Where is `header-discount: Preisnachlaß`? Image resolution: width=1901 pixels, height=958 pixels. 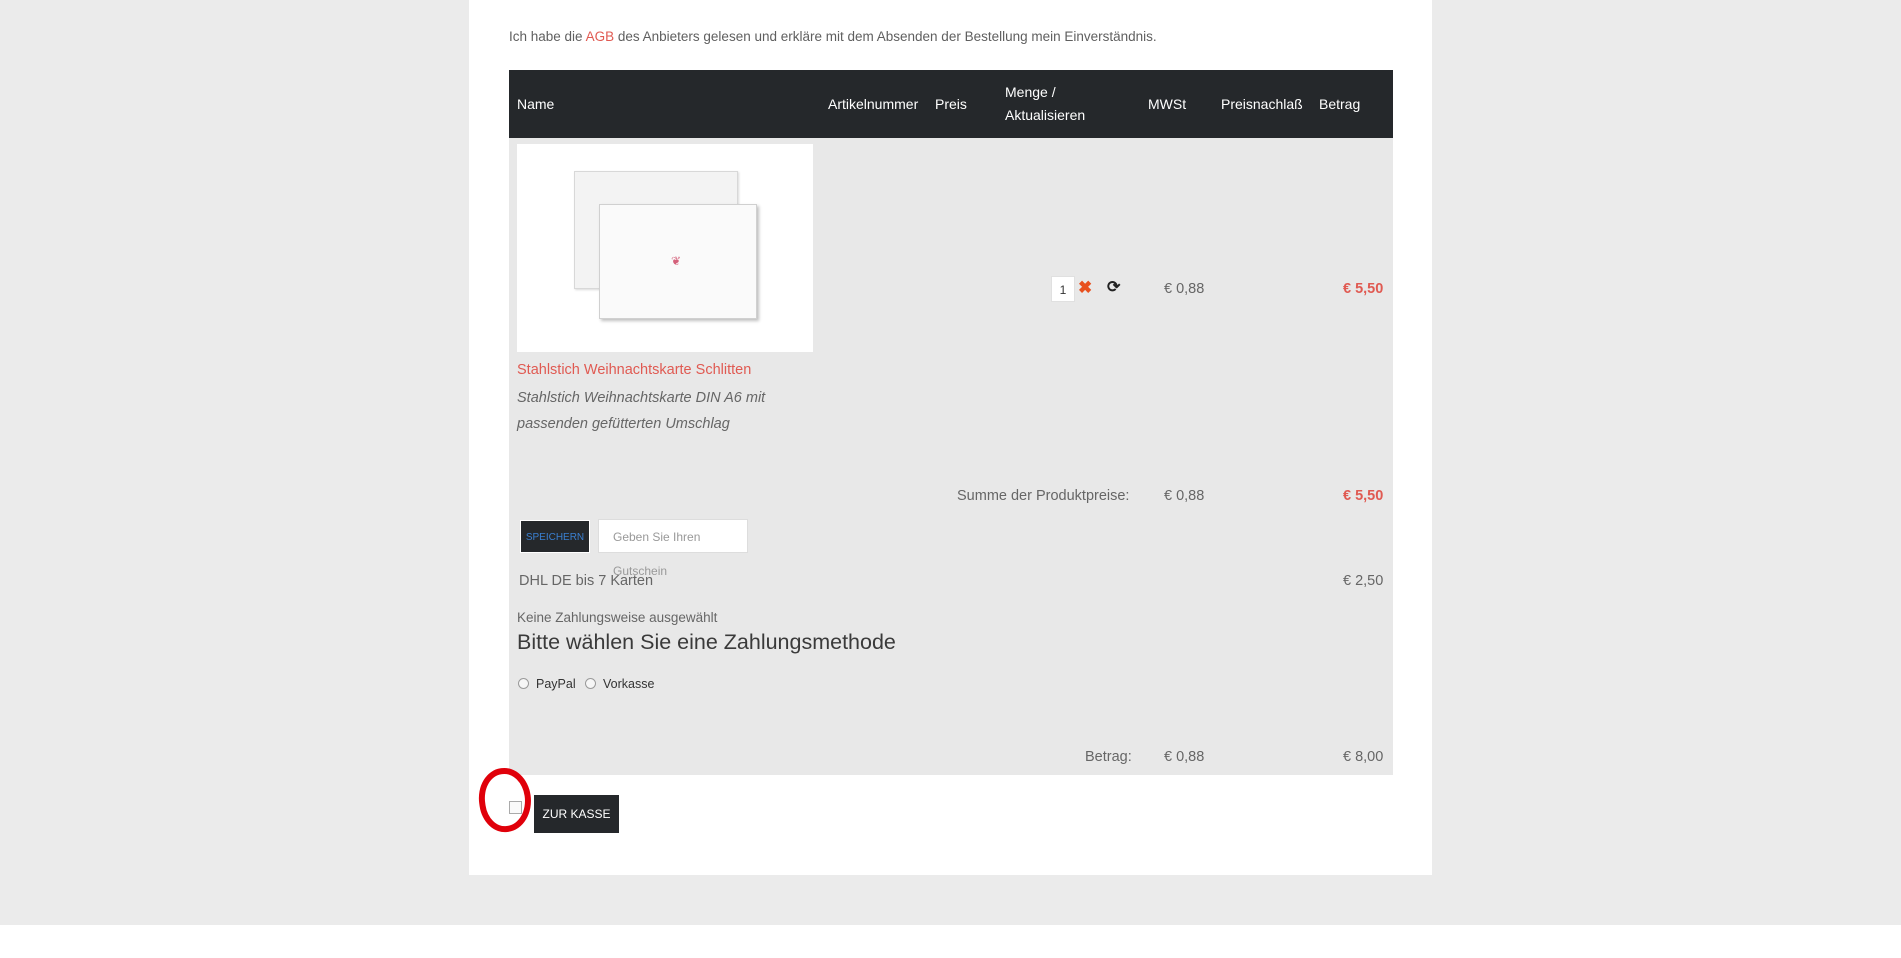 header-discount: Preisnachlaß is located at coordinates (1262, 104).